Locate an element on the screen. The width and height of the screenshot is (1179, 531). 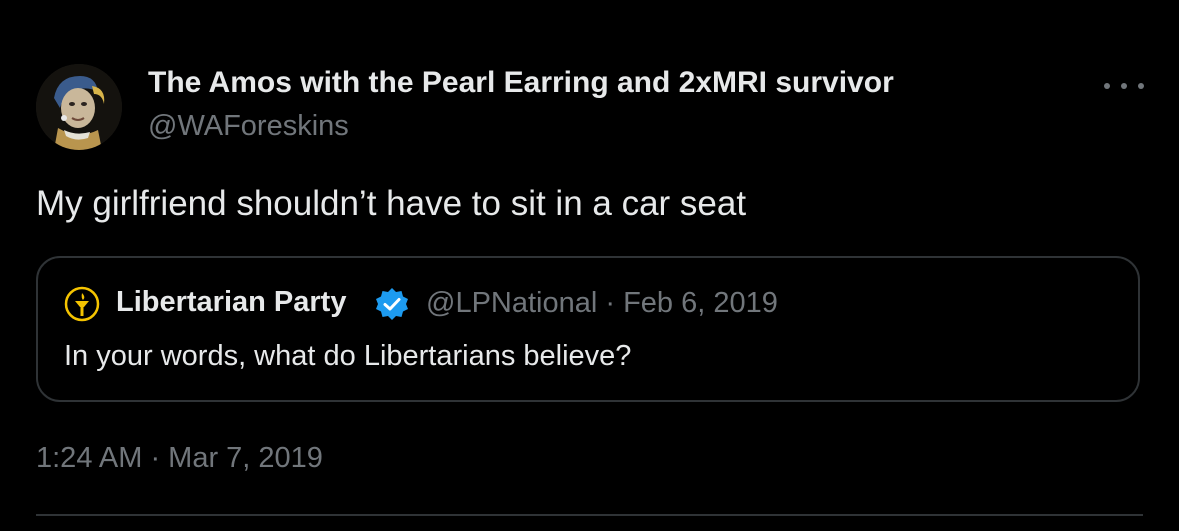
quoted-display-name: Libertarian Party is located at coordinates (231, 302).